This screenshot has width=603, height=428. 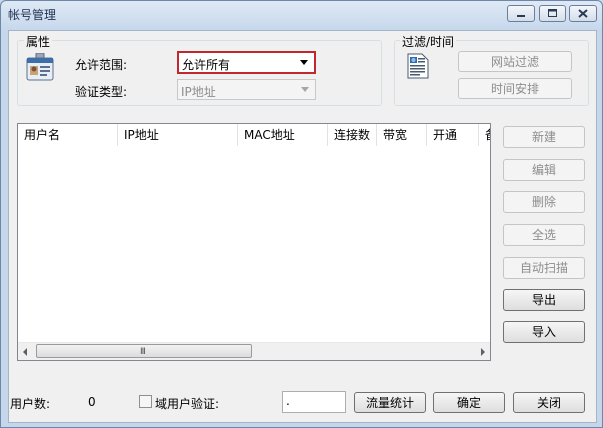 What do you see at coordinates (515, 61) in the screenshot?
I see `site-filter-button: 网站过滤` at bounding box center [515, 61].